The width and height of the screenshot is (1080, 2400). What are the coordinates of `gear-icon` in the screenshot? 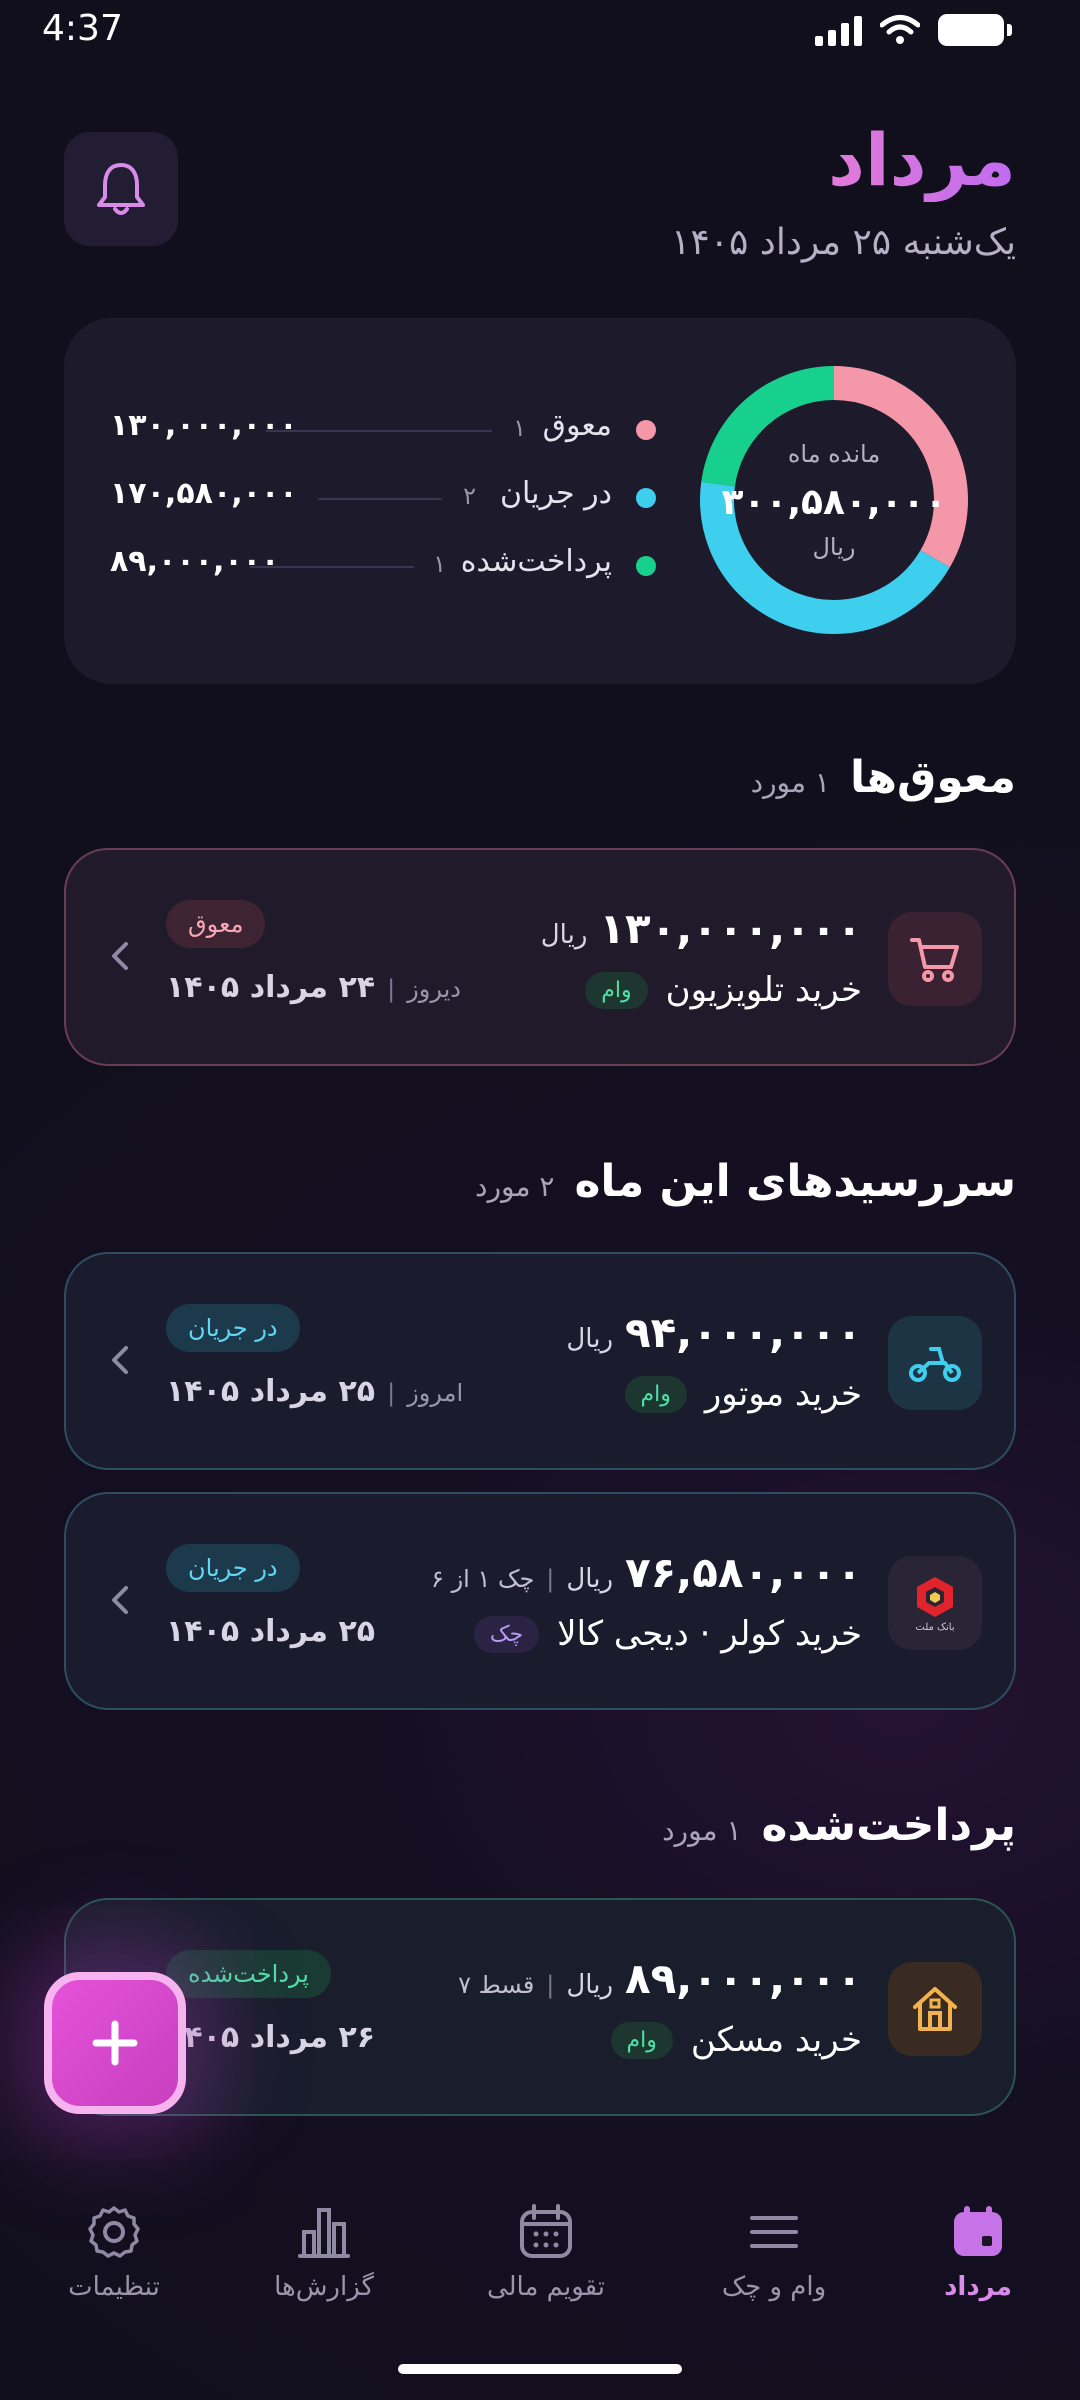 It's located at (114, 2232).